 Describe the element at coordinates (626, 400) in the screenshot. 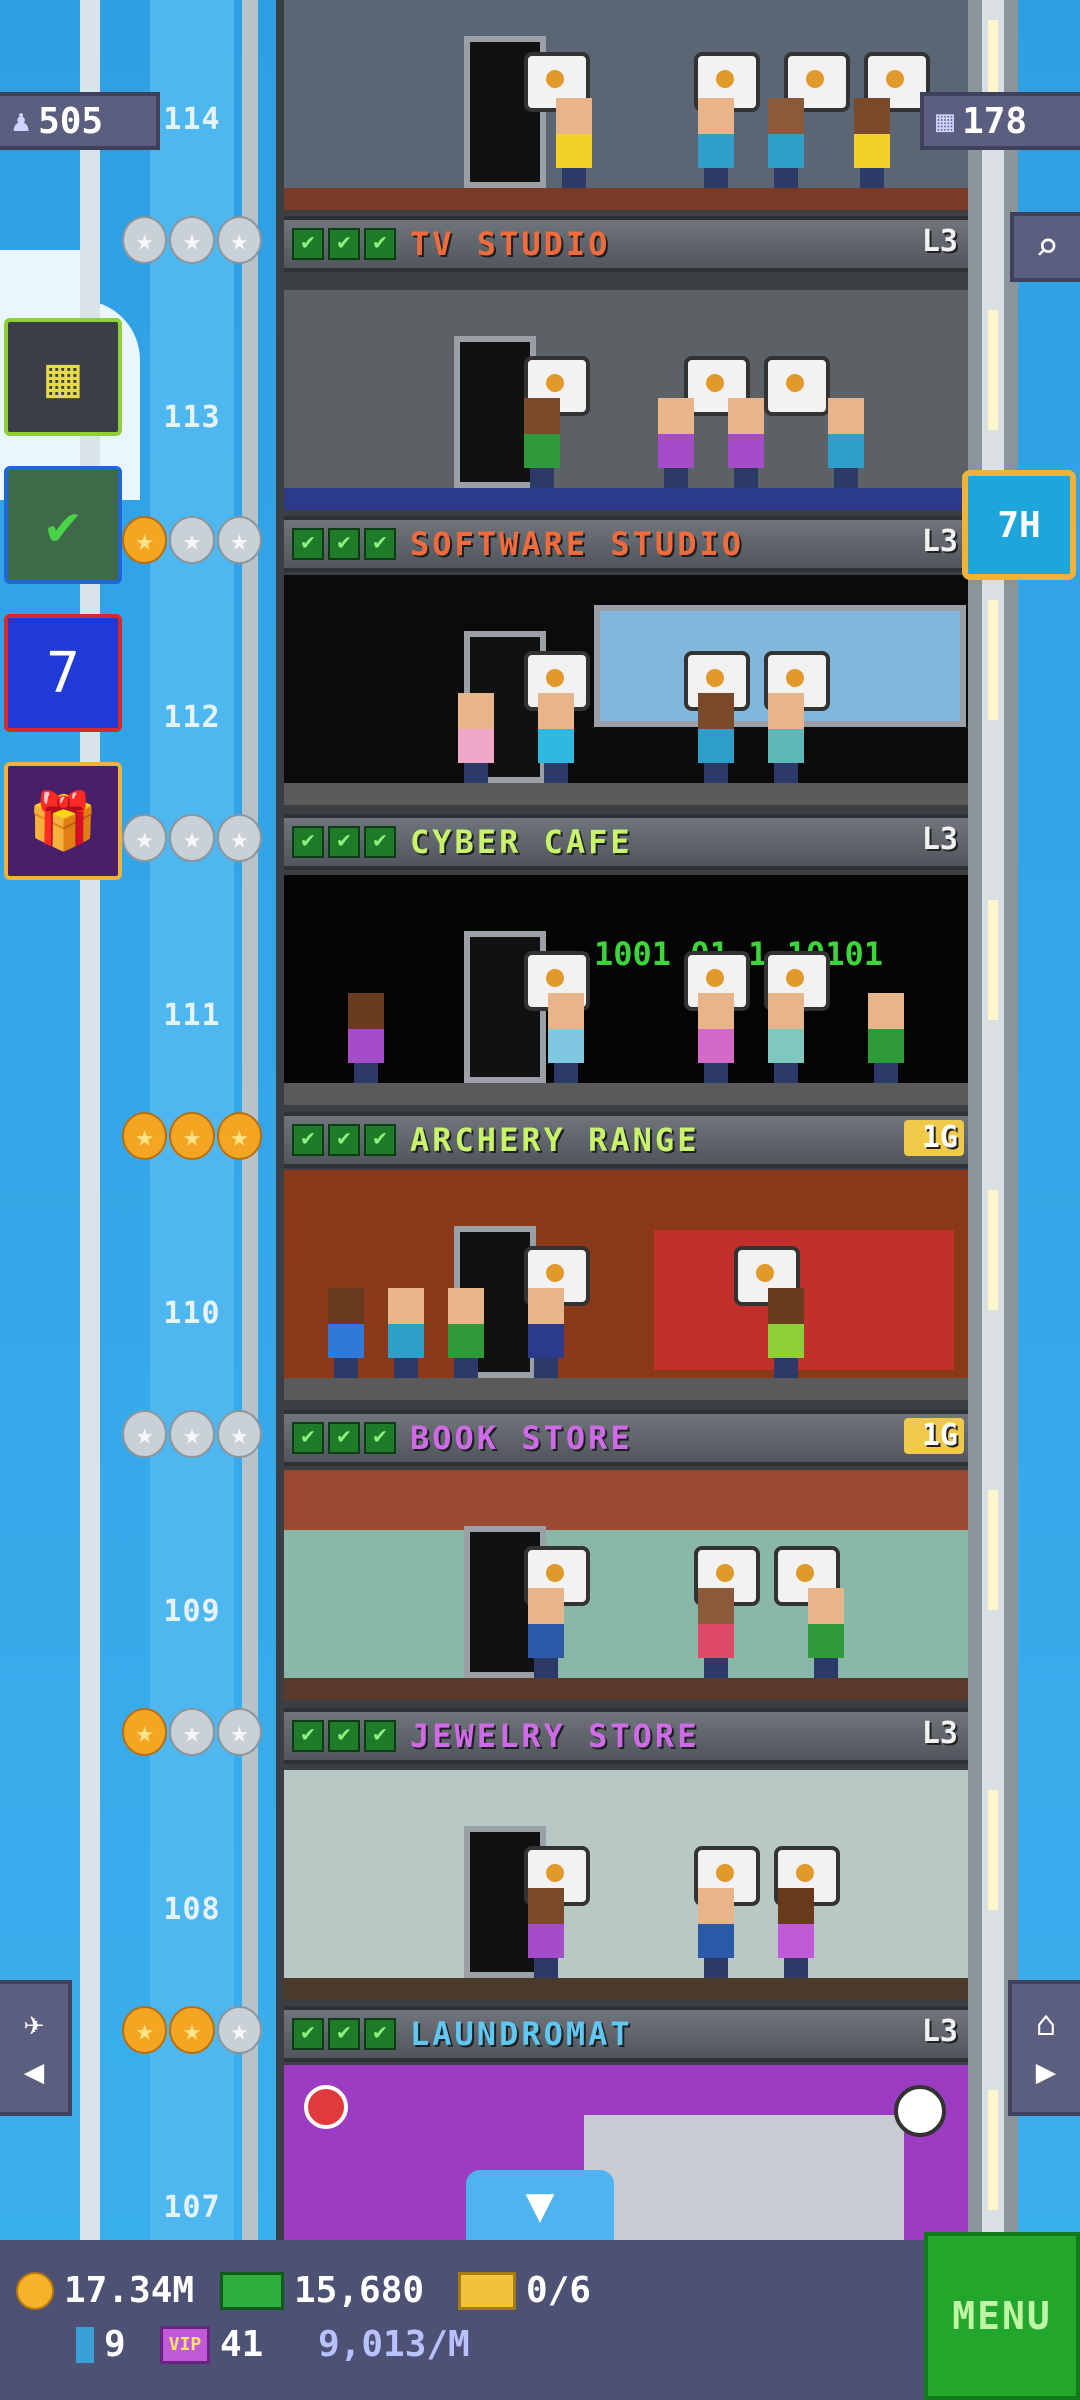

I see `room-software-studio` at that location.